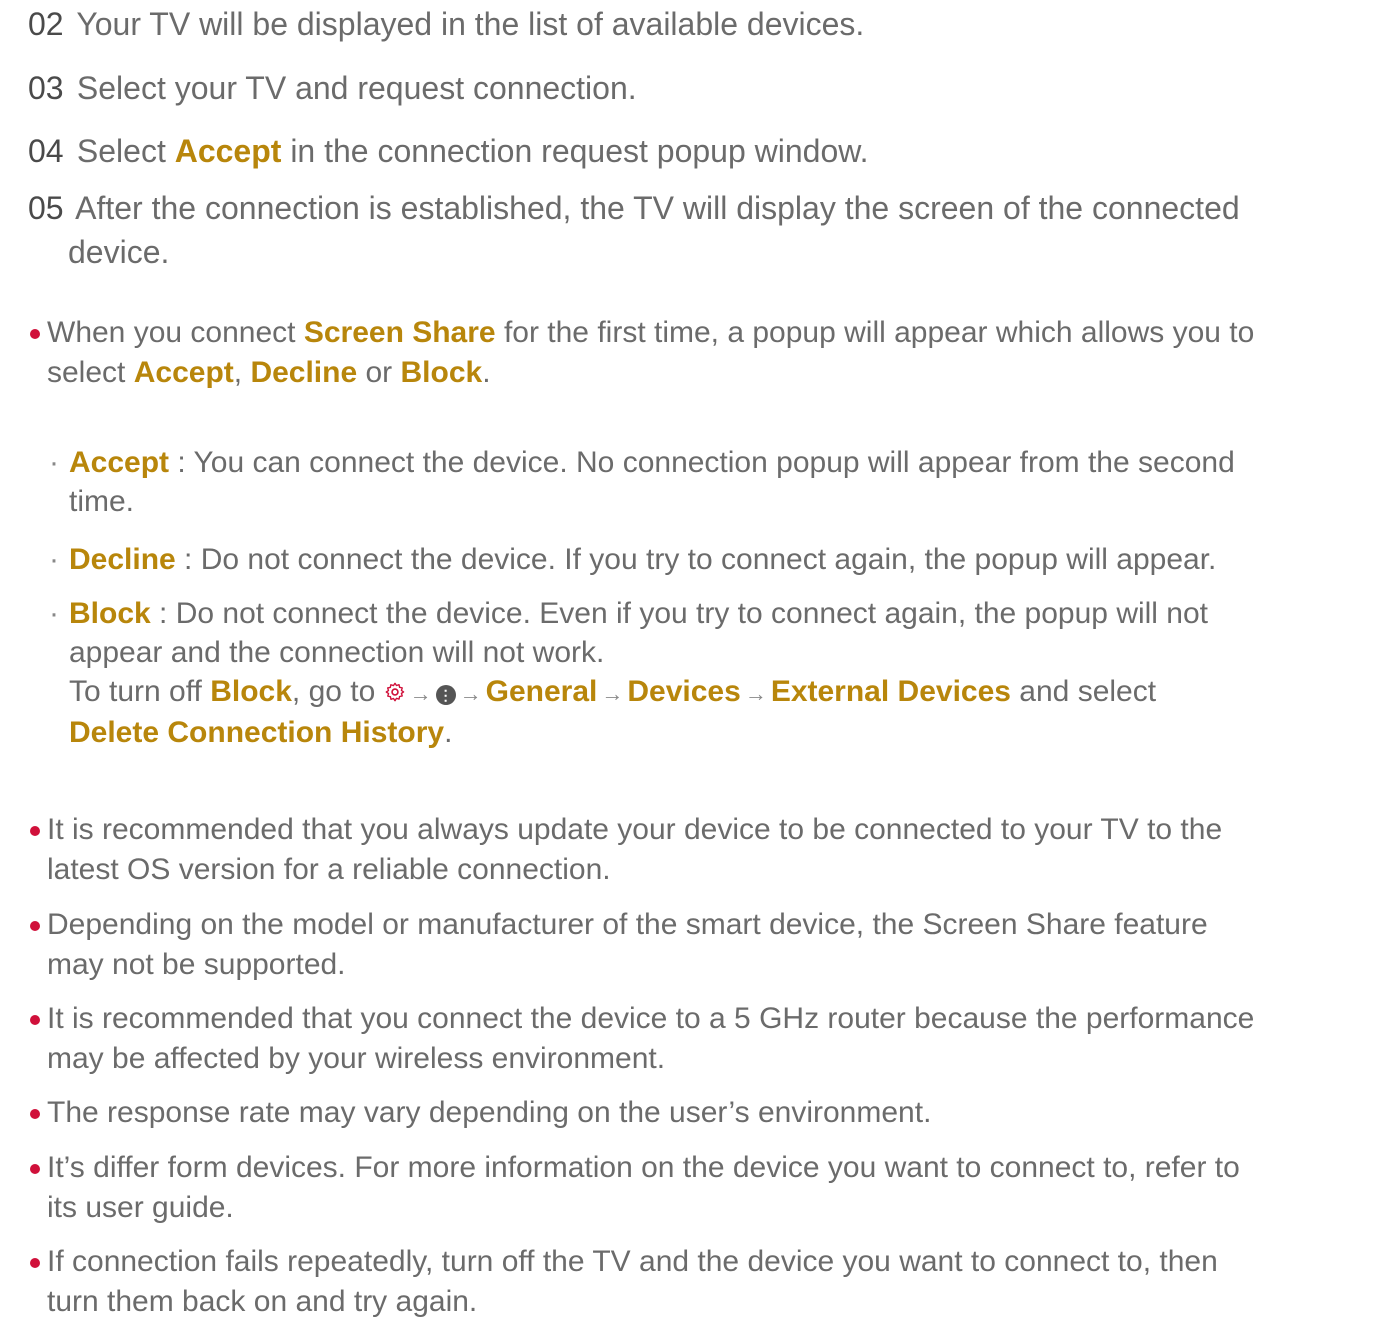 This screenshot has width=1378, height=1322. I want to click on decline-label: Decline, so click(122, 559).